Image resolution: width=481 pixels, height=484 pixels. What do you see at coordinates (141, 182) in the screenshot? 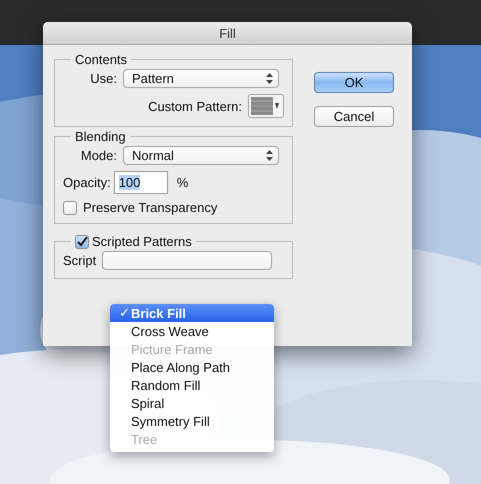
I see `opacity-field: 100` at bounding box center [141, 182].